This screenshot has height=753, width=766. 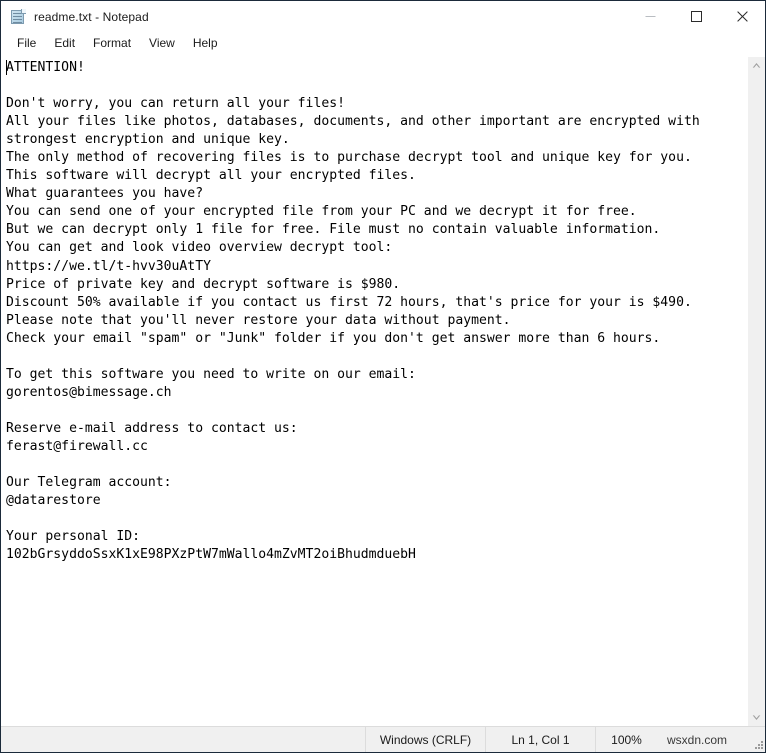 I want to click on minimize-button, so click(x=650, y=16).